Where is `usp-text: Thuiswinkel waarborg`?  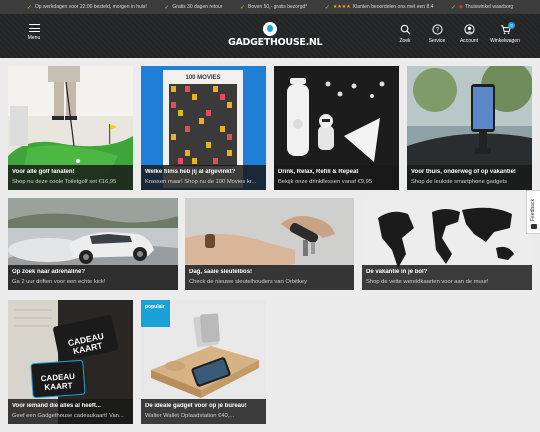 usp-text: Thuiswinkel waarborg is located at coordinates (489, 7).